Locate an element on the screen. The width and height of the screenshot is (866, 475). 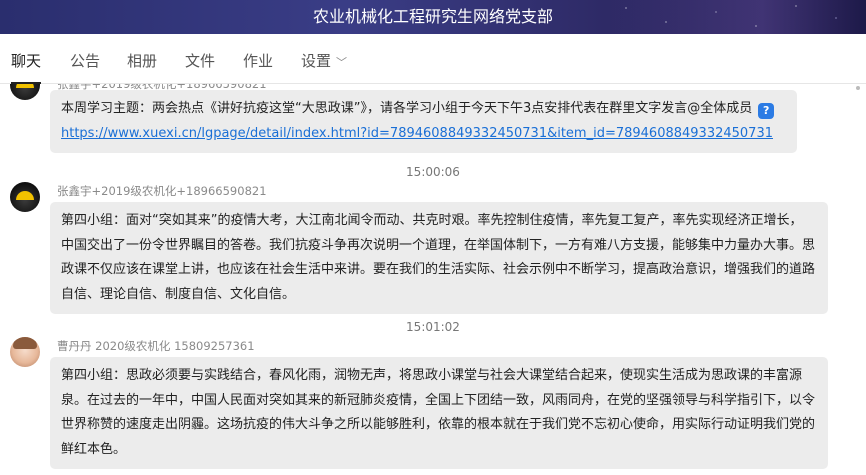
sender-name: 张鑫宇+2019级农机化+18966590821 is located at coordinates (162, 191).